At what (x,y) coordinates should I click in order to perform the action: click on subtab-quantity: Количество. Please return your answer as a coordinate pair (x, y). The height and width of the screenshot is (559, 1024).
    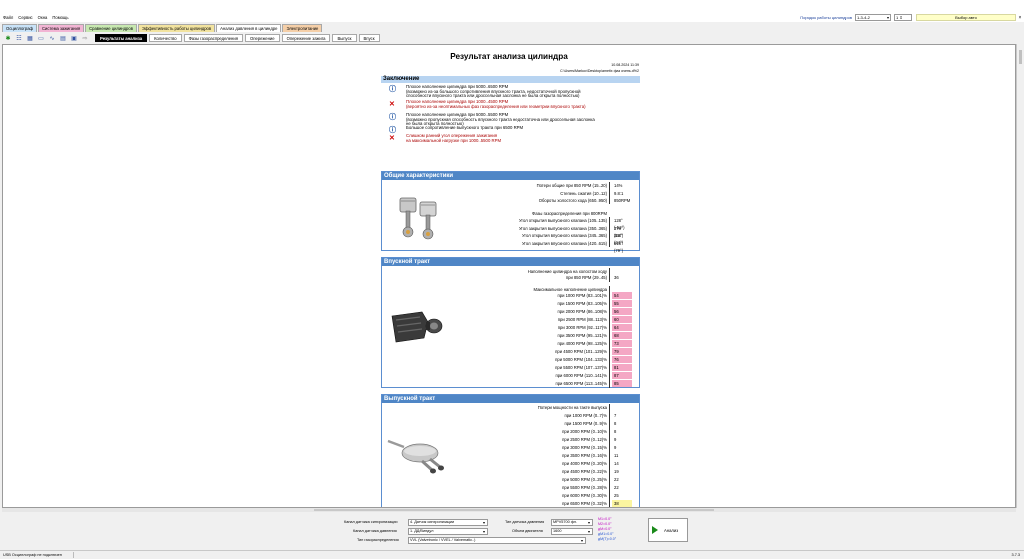
    Looking at the image, I should click on (165, 38).